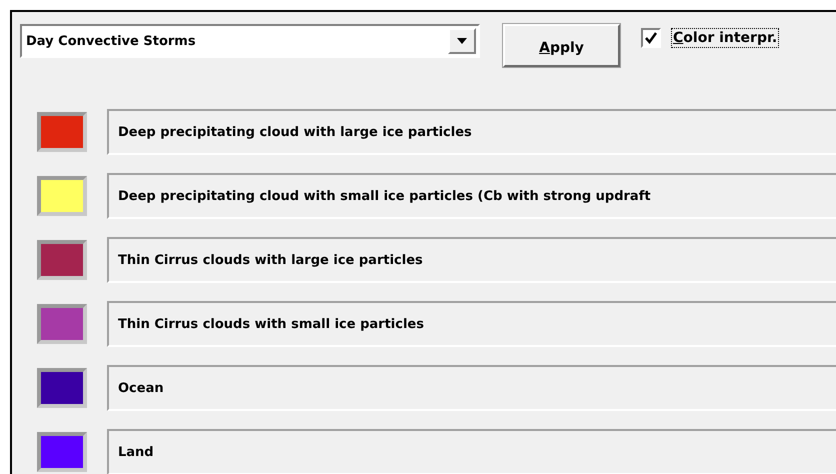 This screenshot has height=474, width=836. What do you see at coordinates (471, 260) in the screenshot?
I see `class-label-field: Thin Cirrus clouds with large ice particles` at bounding box center [471, 260].